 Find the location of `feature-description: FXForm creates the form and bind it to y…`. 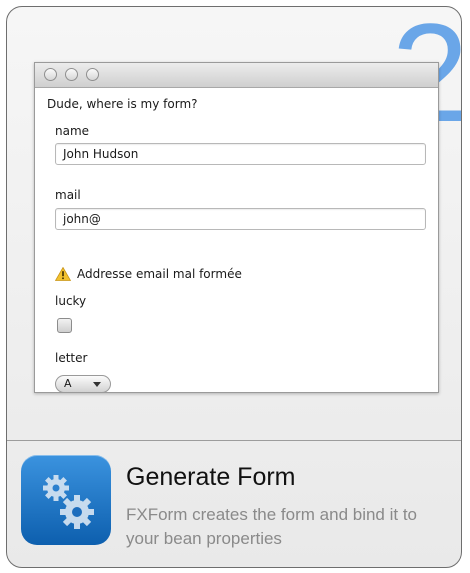

feature-description: FXForm creates the form and bind it to y… is located at coordinates (272, 526).